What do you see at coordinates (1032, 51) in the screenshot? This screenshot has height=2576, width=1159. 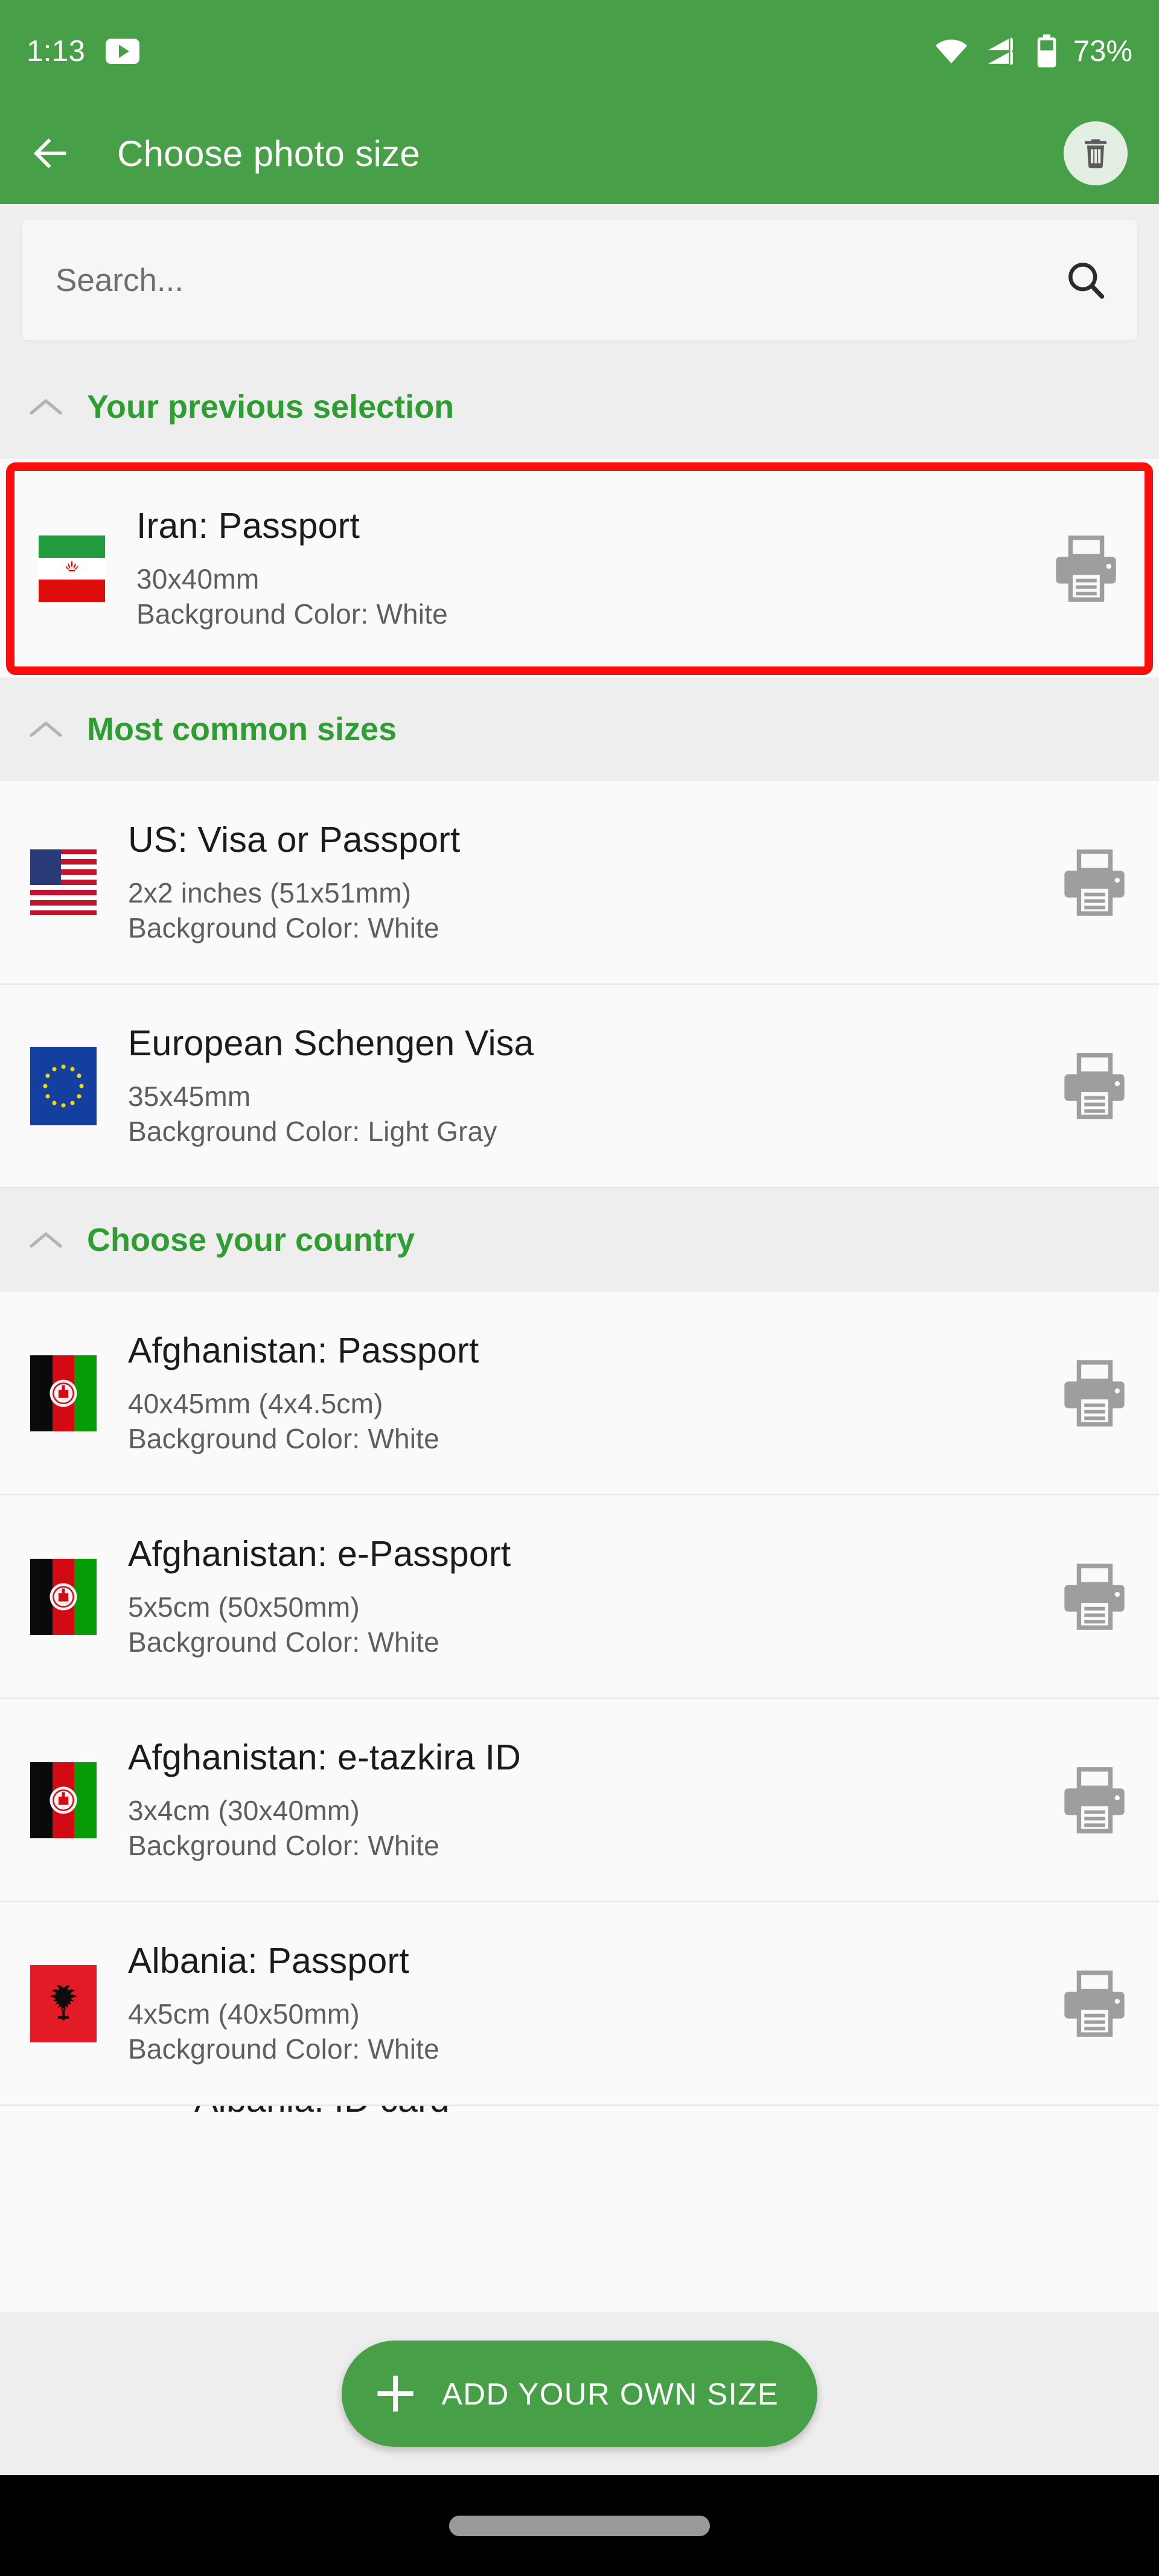 I see `status-bar-right: 73%` at bounding box center [1032, 51].